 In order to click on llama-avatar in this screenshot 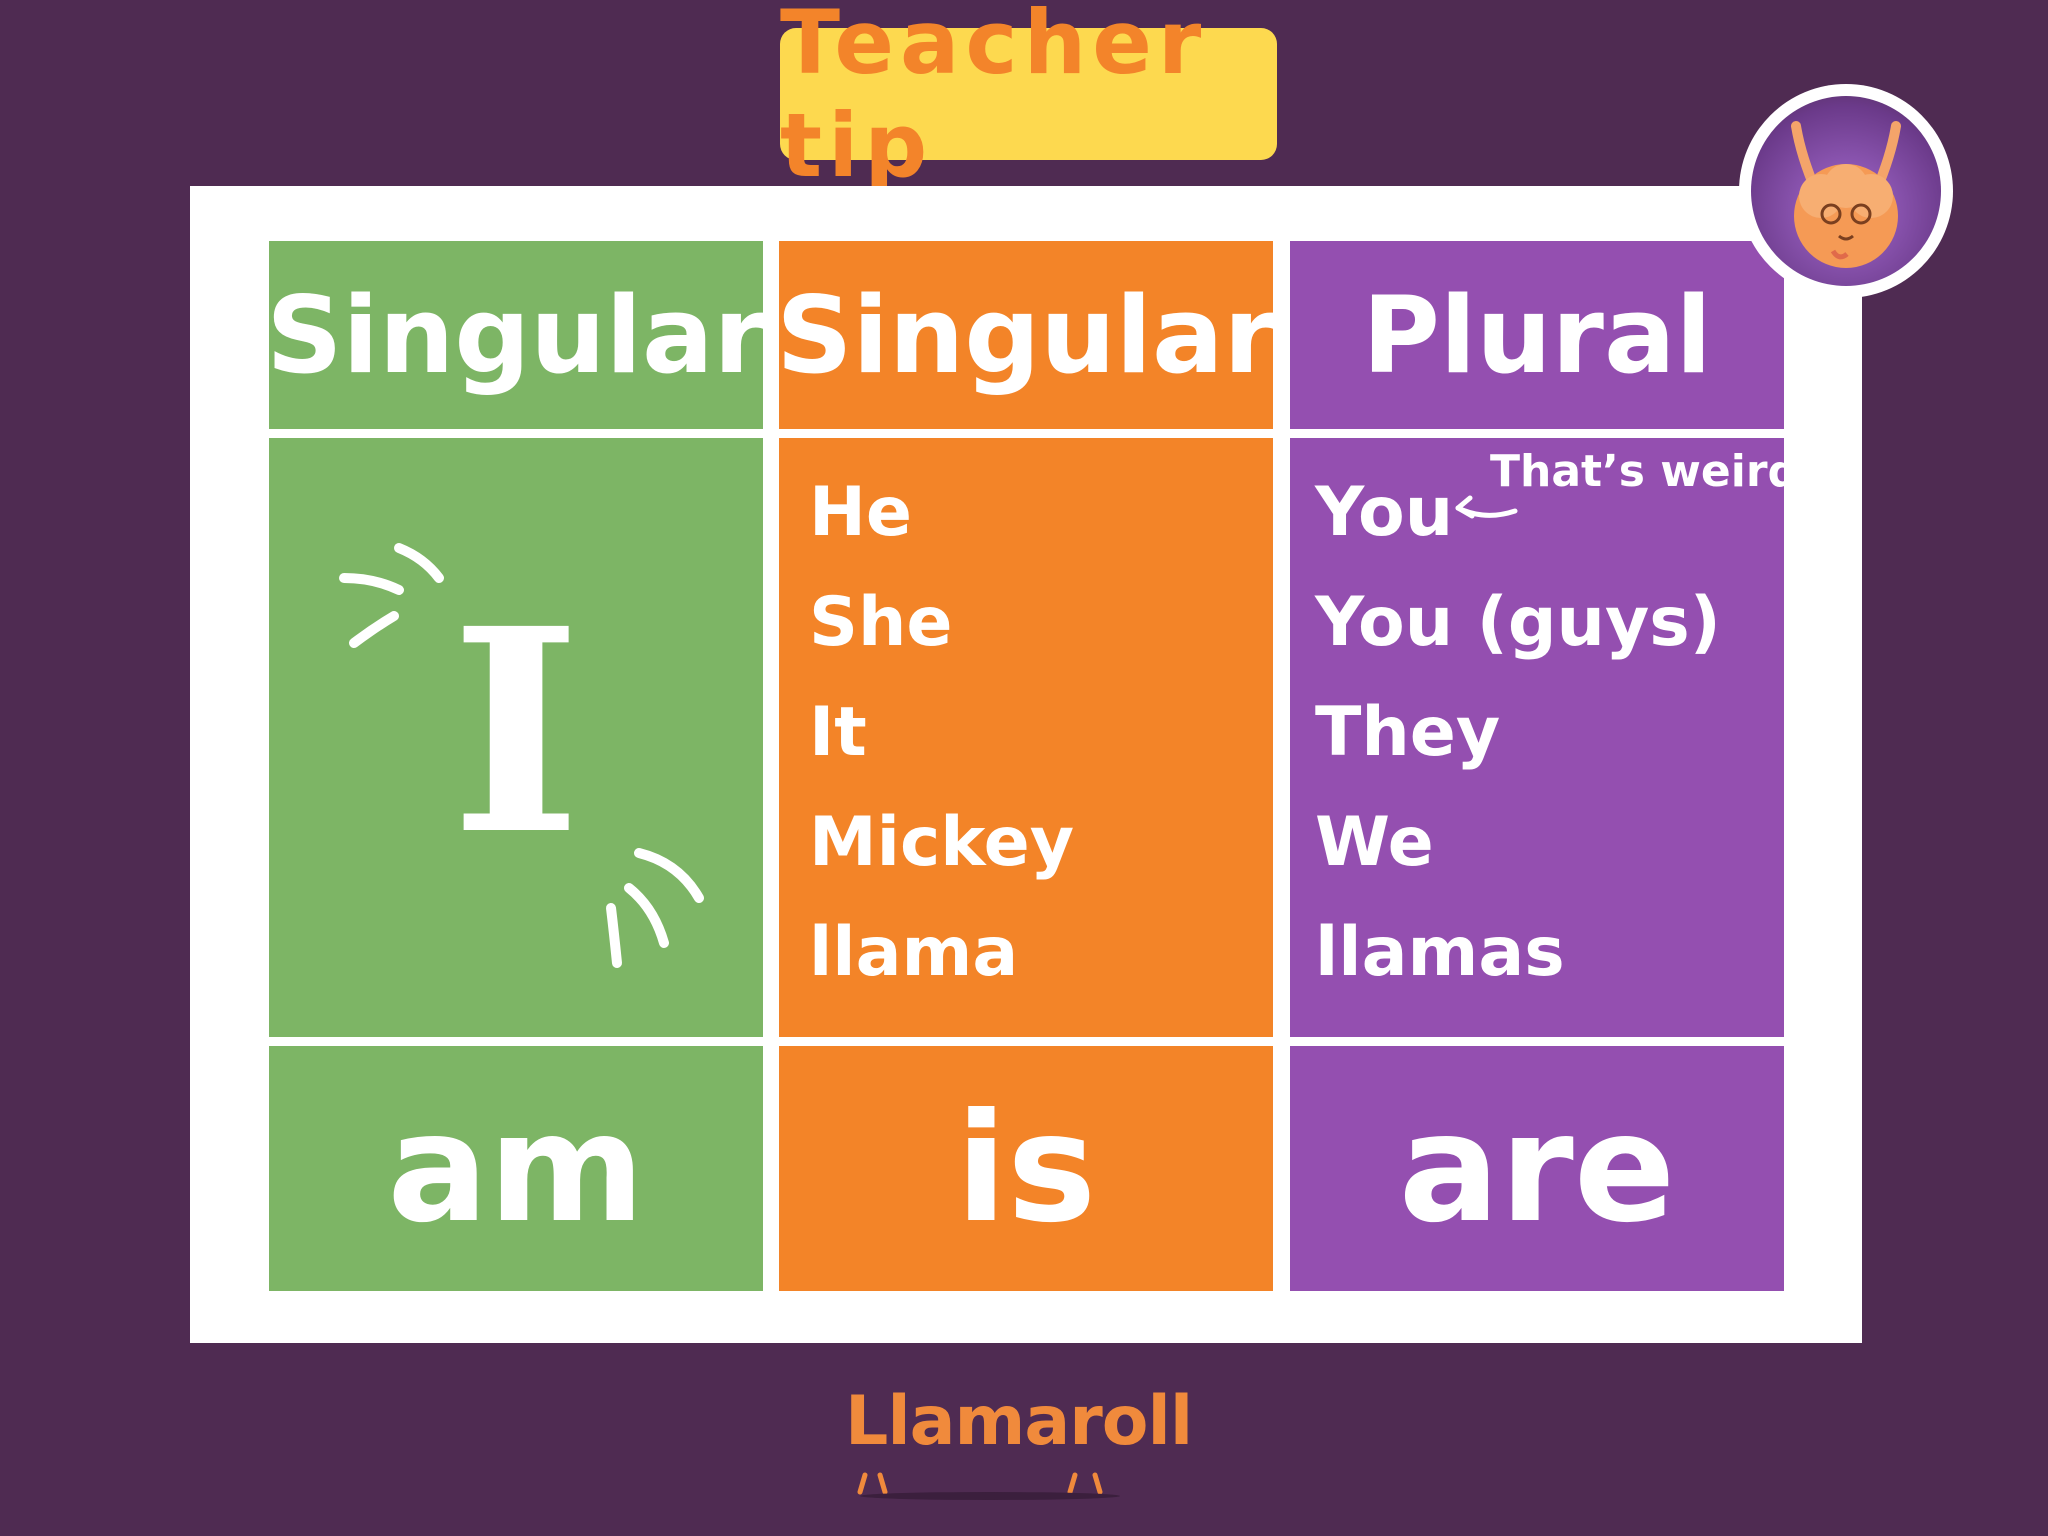, I will do `click(1846, 191)`.